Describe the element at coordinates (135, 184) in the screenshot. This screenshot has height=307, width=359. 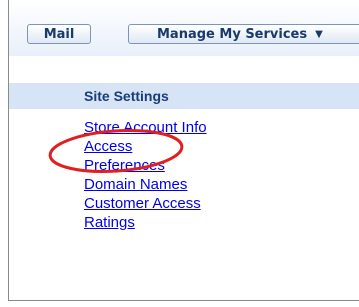
I see `domain-names-link: Domain Names` at that location.